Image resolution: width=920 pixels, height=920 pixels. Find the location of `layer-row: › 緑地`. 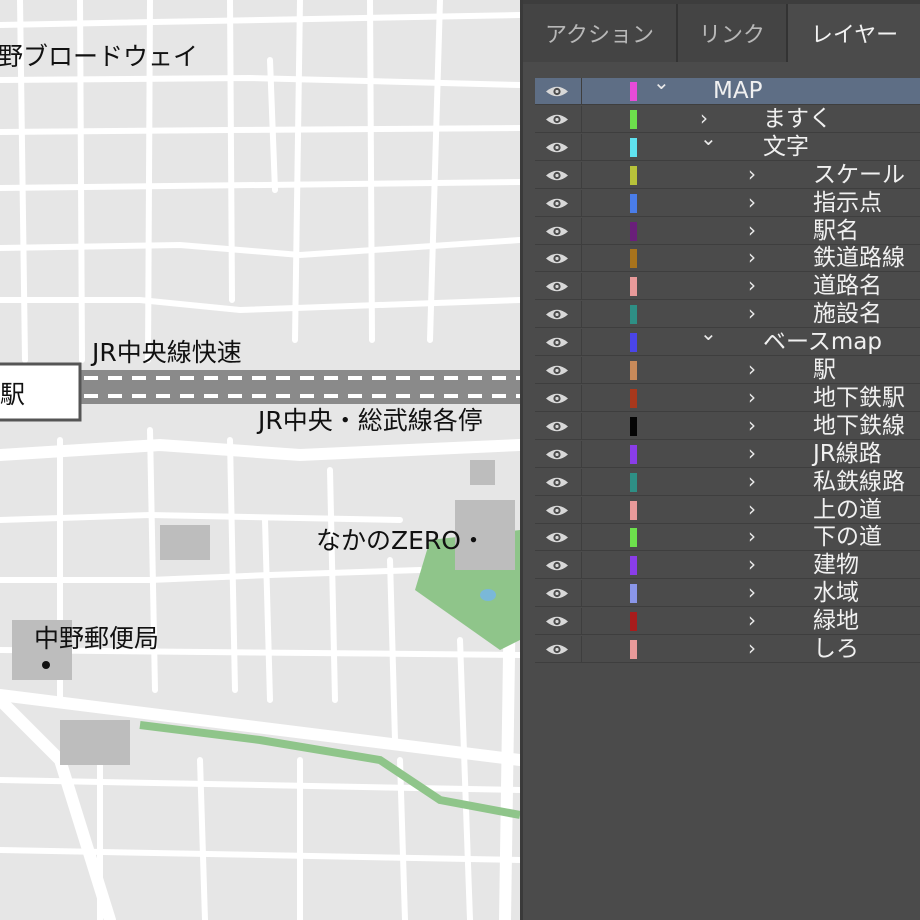

layer-row: › 緑地 is located at coordinates (727, 622).